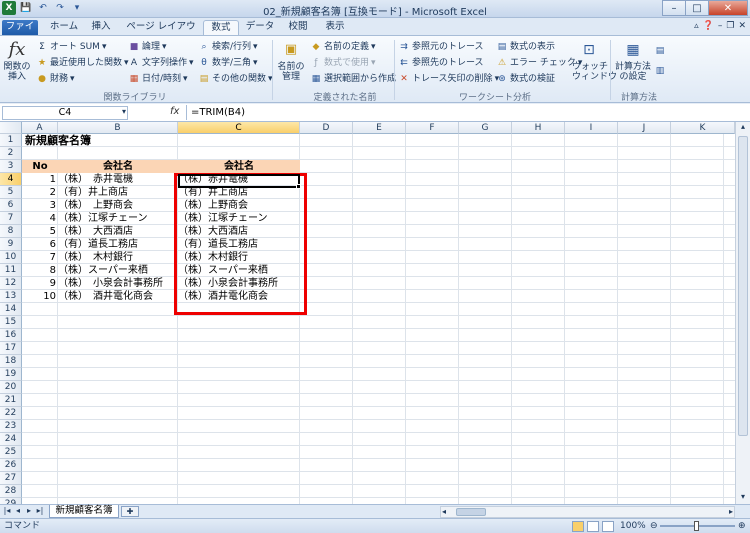 The width and height of the screenshot is (750, 533). I want to click on first-sheet-icon: |◂, so click(7, 511).